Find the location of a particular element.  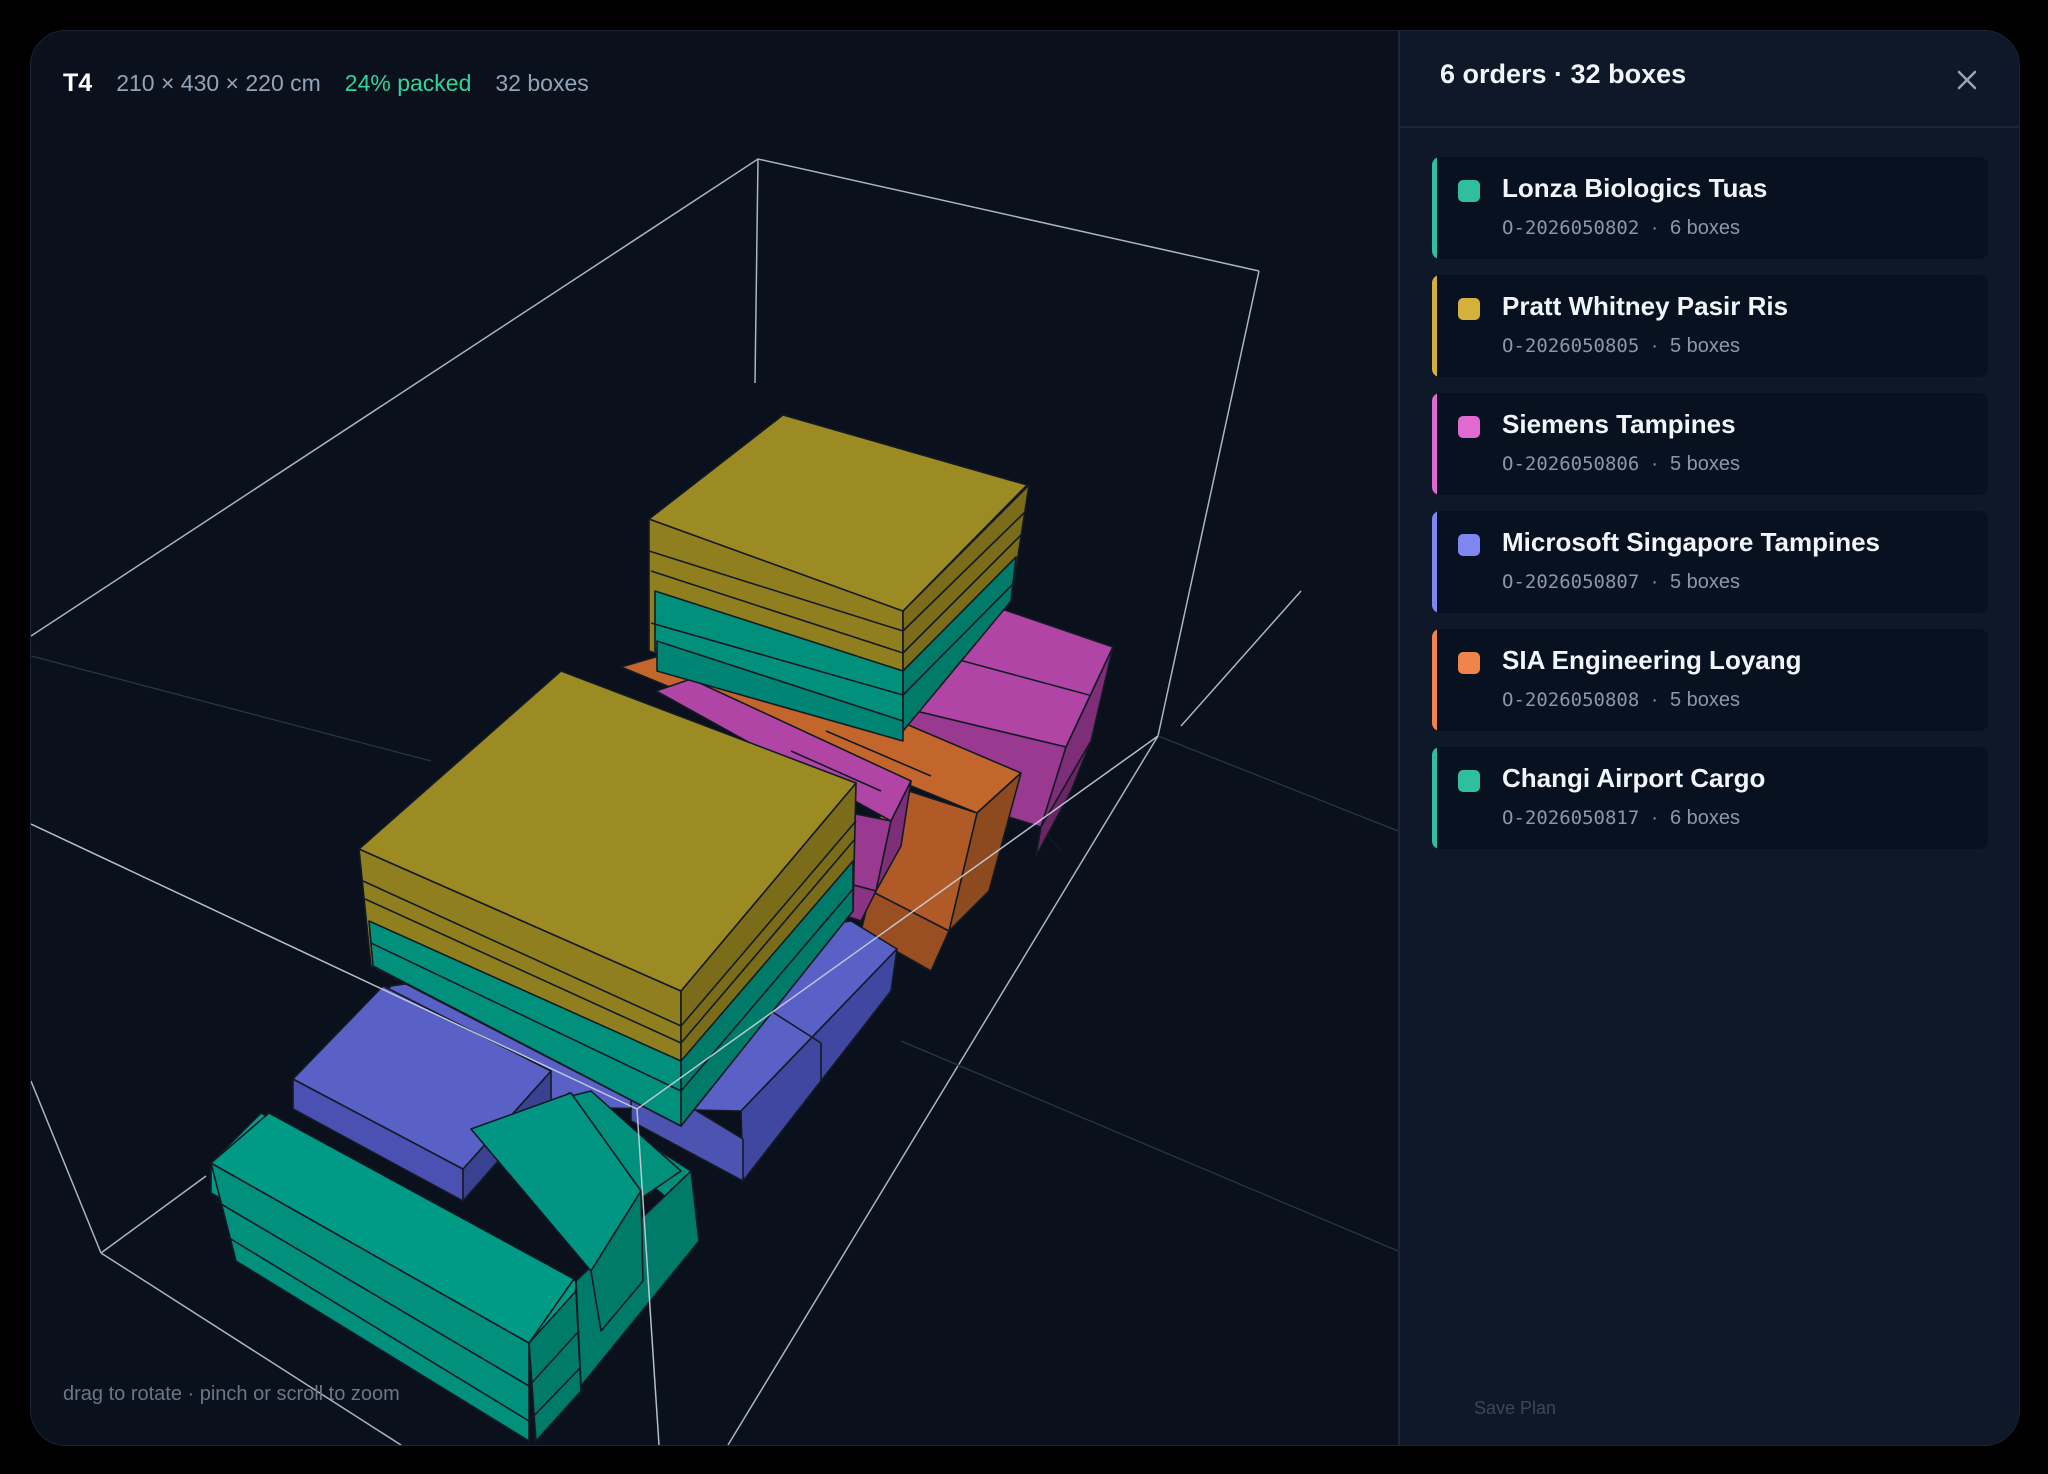

order-meta: O-2026050805 · 5 boxes is located at coordinates (1621, 346).